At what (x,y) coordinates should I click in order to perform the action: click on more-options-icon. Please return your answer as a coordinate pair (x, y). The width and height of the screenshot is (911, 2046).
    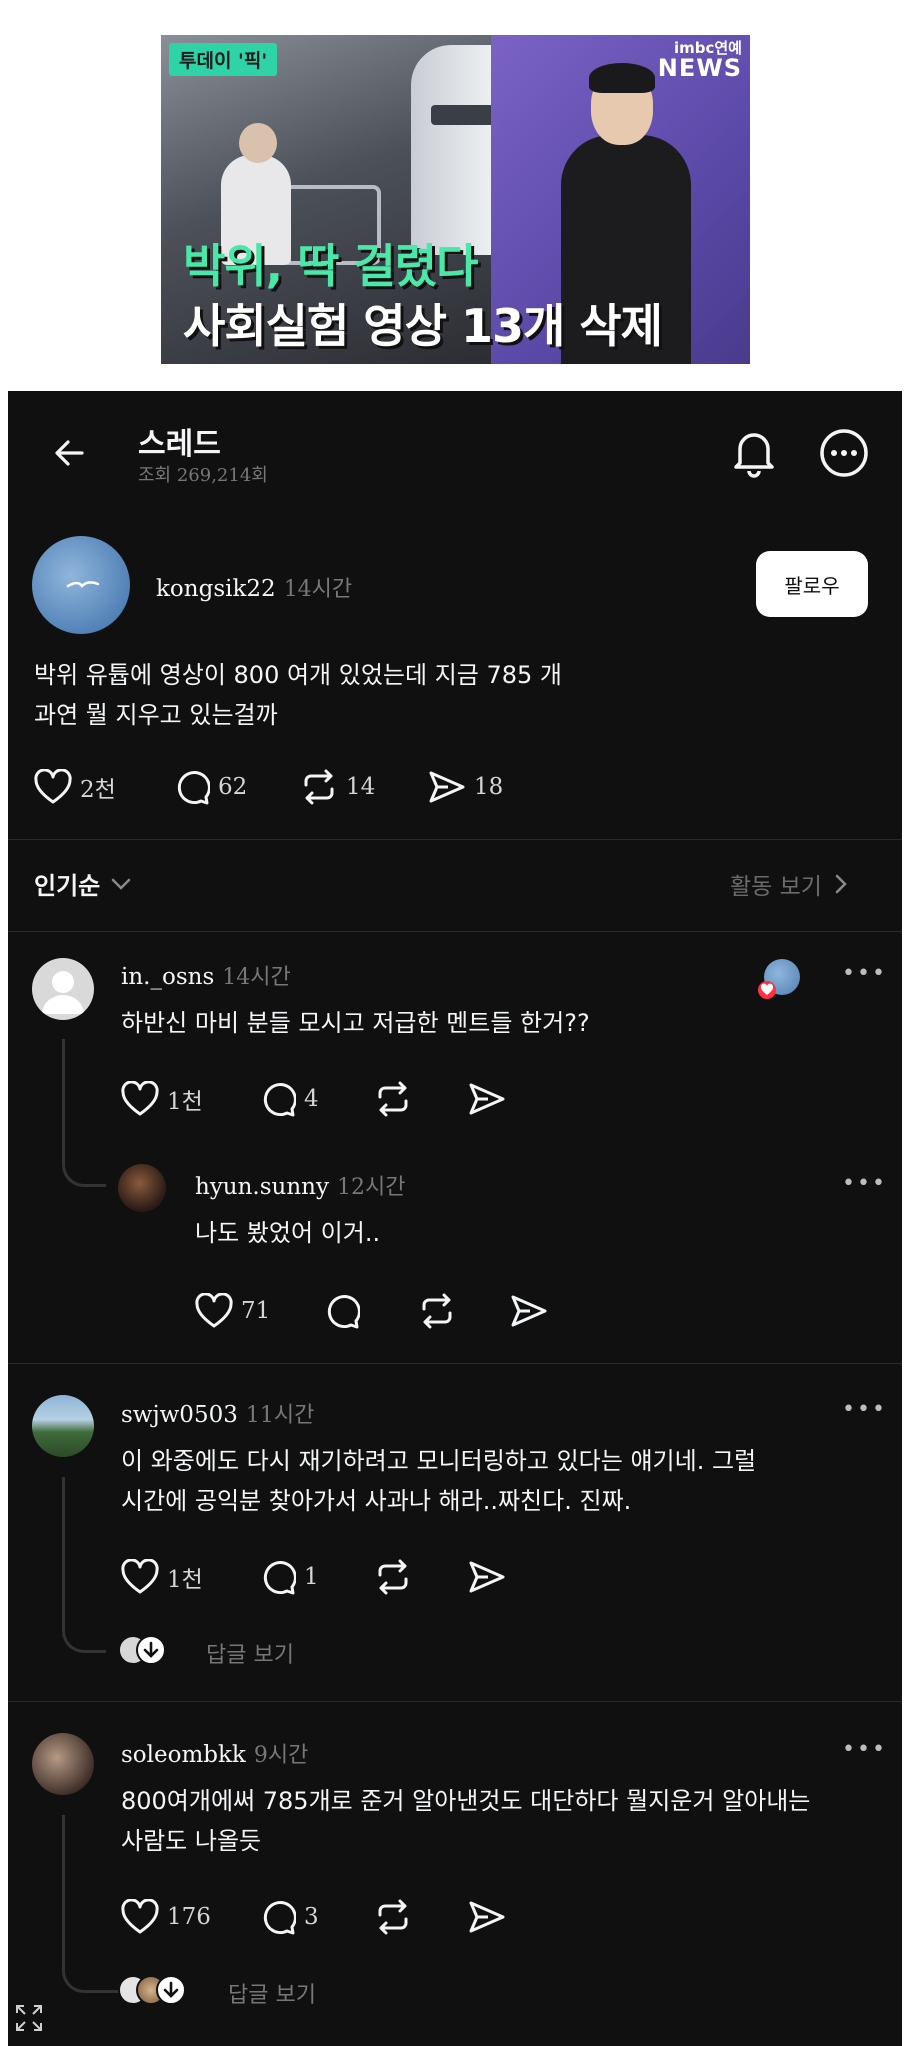
    Looking at the image, I should click on (844, 453).